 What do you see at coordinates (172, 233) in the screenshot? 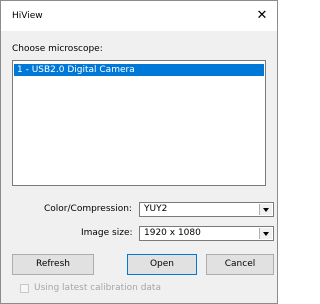
I see `image-size-value: 1920 x 1080` at bounding box center [172, 233].